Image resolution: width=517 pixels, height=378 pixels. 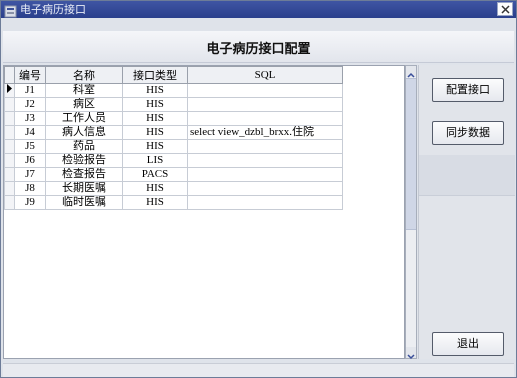 What do you see at coordinates (30, 160) in the screenshot?
I see `cell-code: J6` at bounding box center [30, 160].